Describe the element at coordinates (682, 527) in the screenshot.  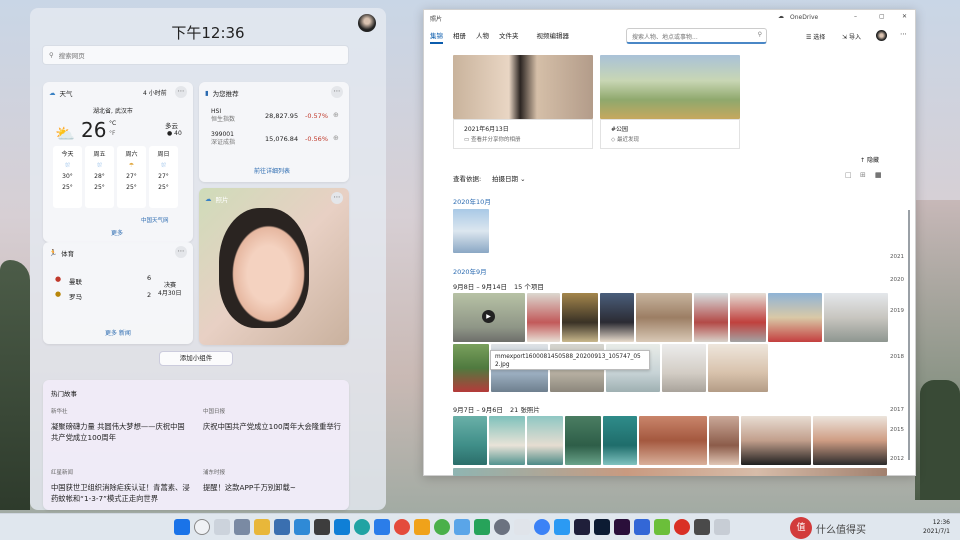
I see `netease-music-icon` at that location.